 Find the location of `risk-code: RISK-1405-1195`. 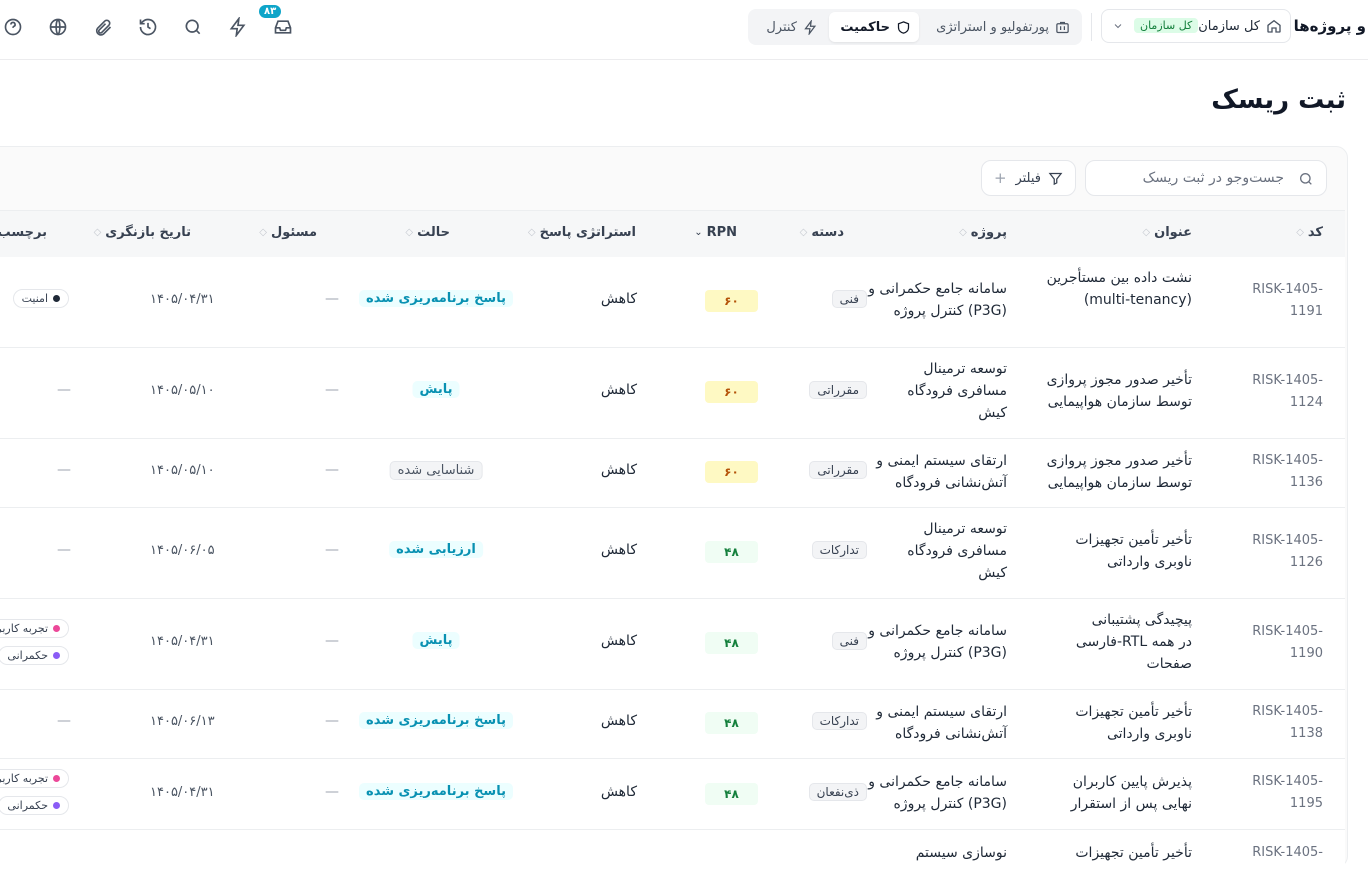

risk-code: RISK-1405-1195 is located at coordinates (1283, 793).